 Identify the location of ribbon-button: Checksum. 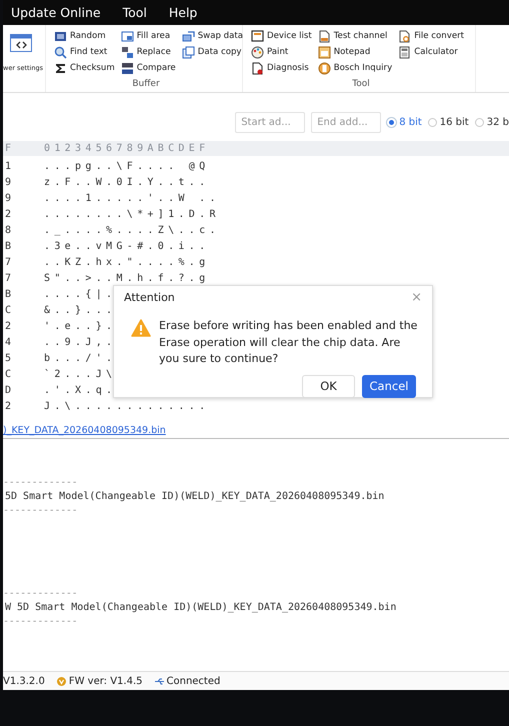
(92, 68).